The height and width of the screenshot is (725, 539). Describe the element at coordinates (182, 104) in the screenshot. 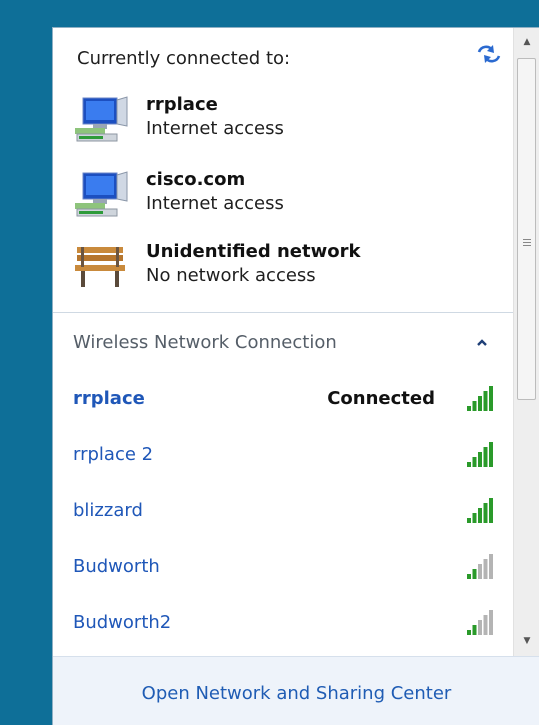

I see `connection-name: rrplace` at that location.